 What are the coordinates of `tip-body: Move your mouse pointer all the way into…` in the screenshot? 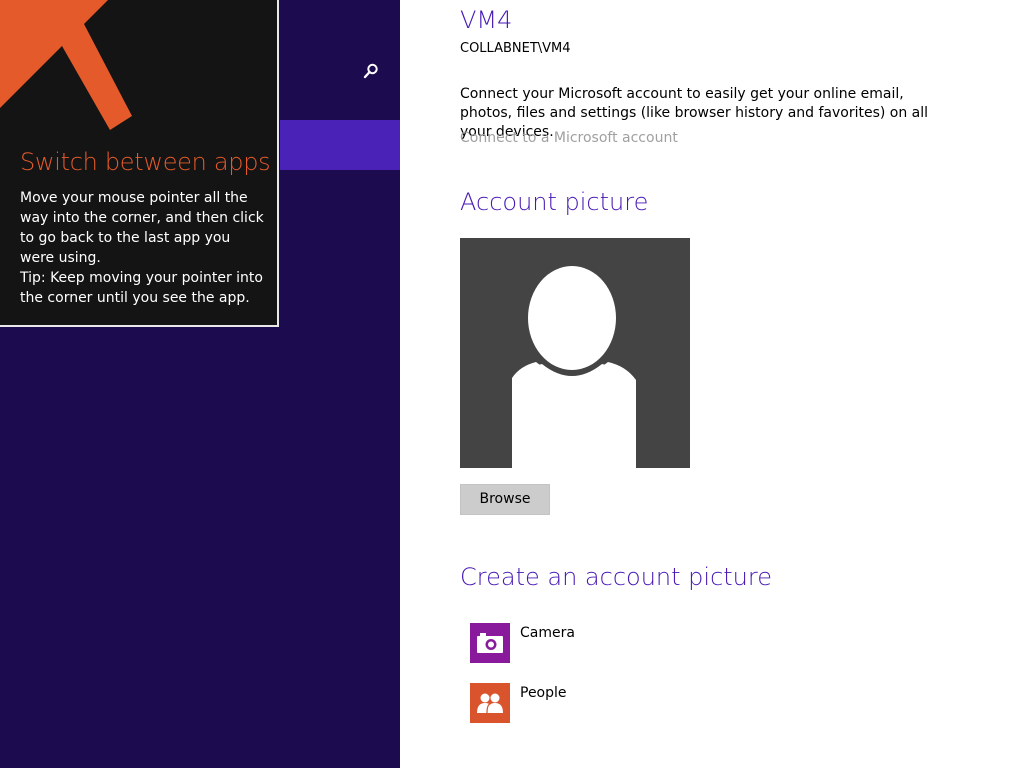 It's located at (142, 248).